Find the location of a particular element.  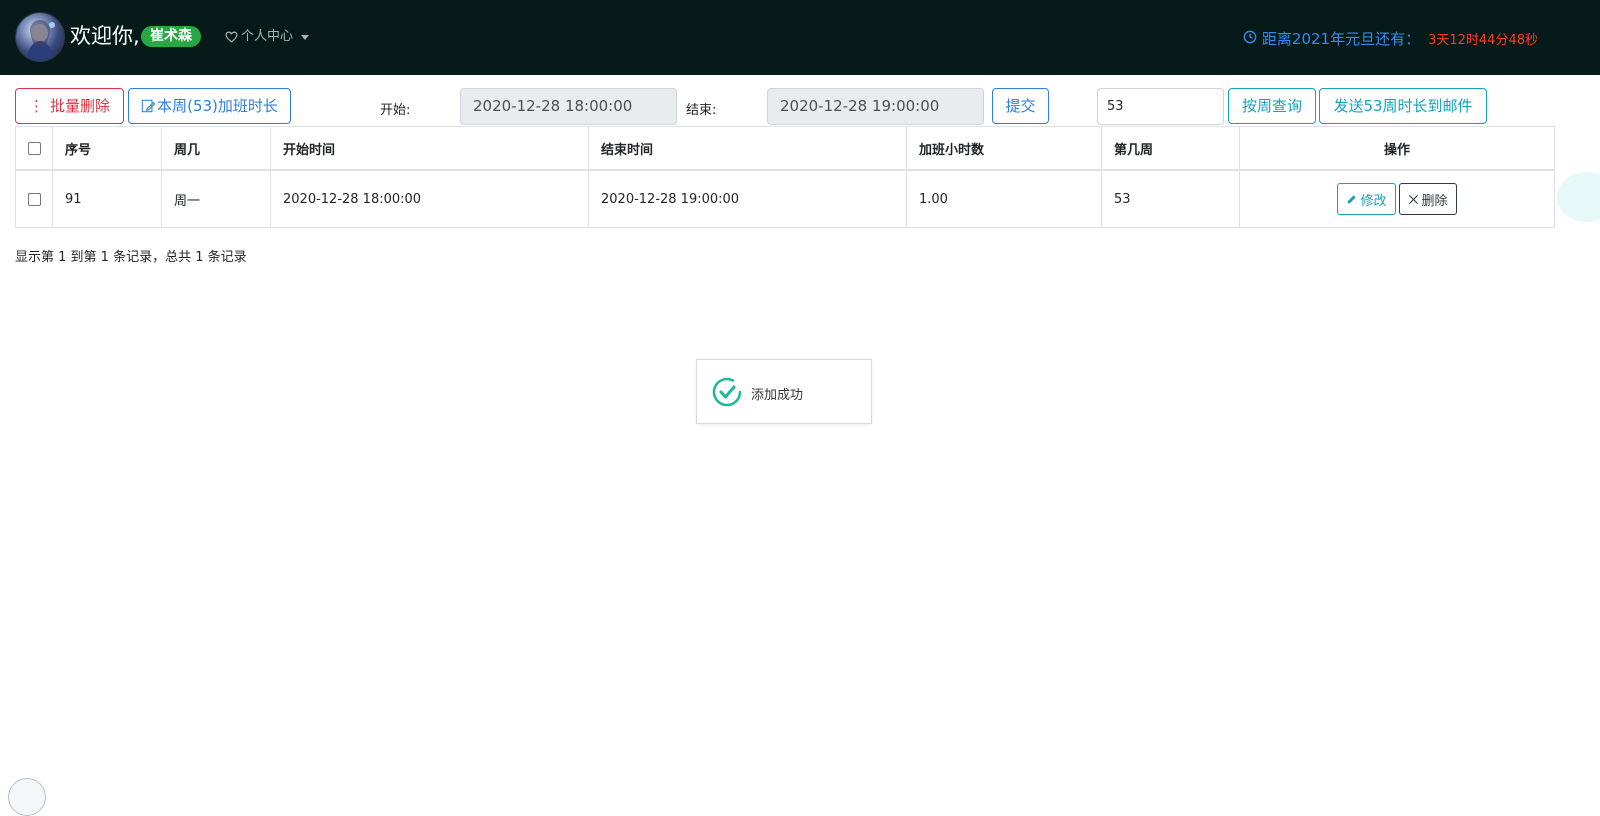

avatar is located at coordinates (40, 37).